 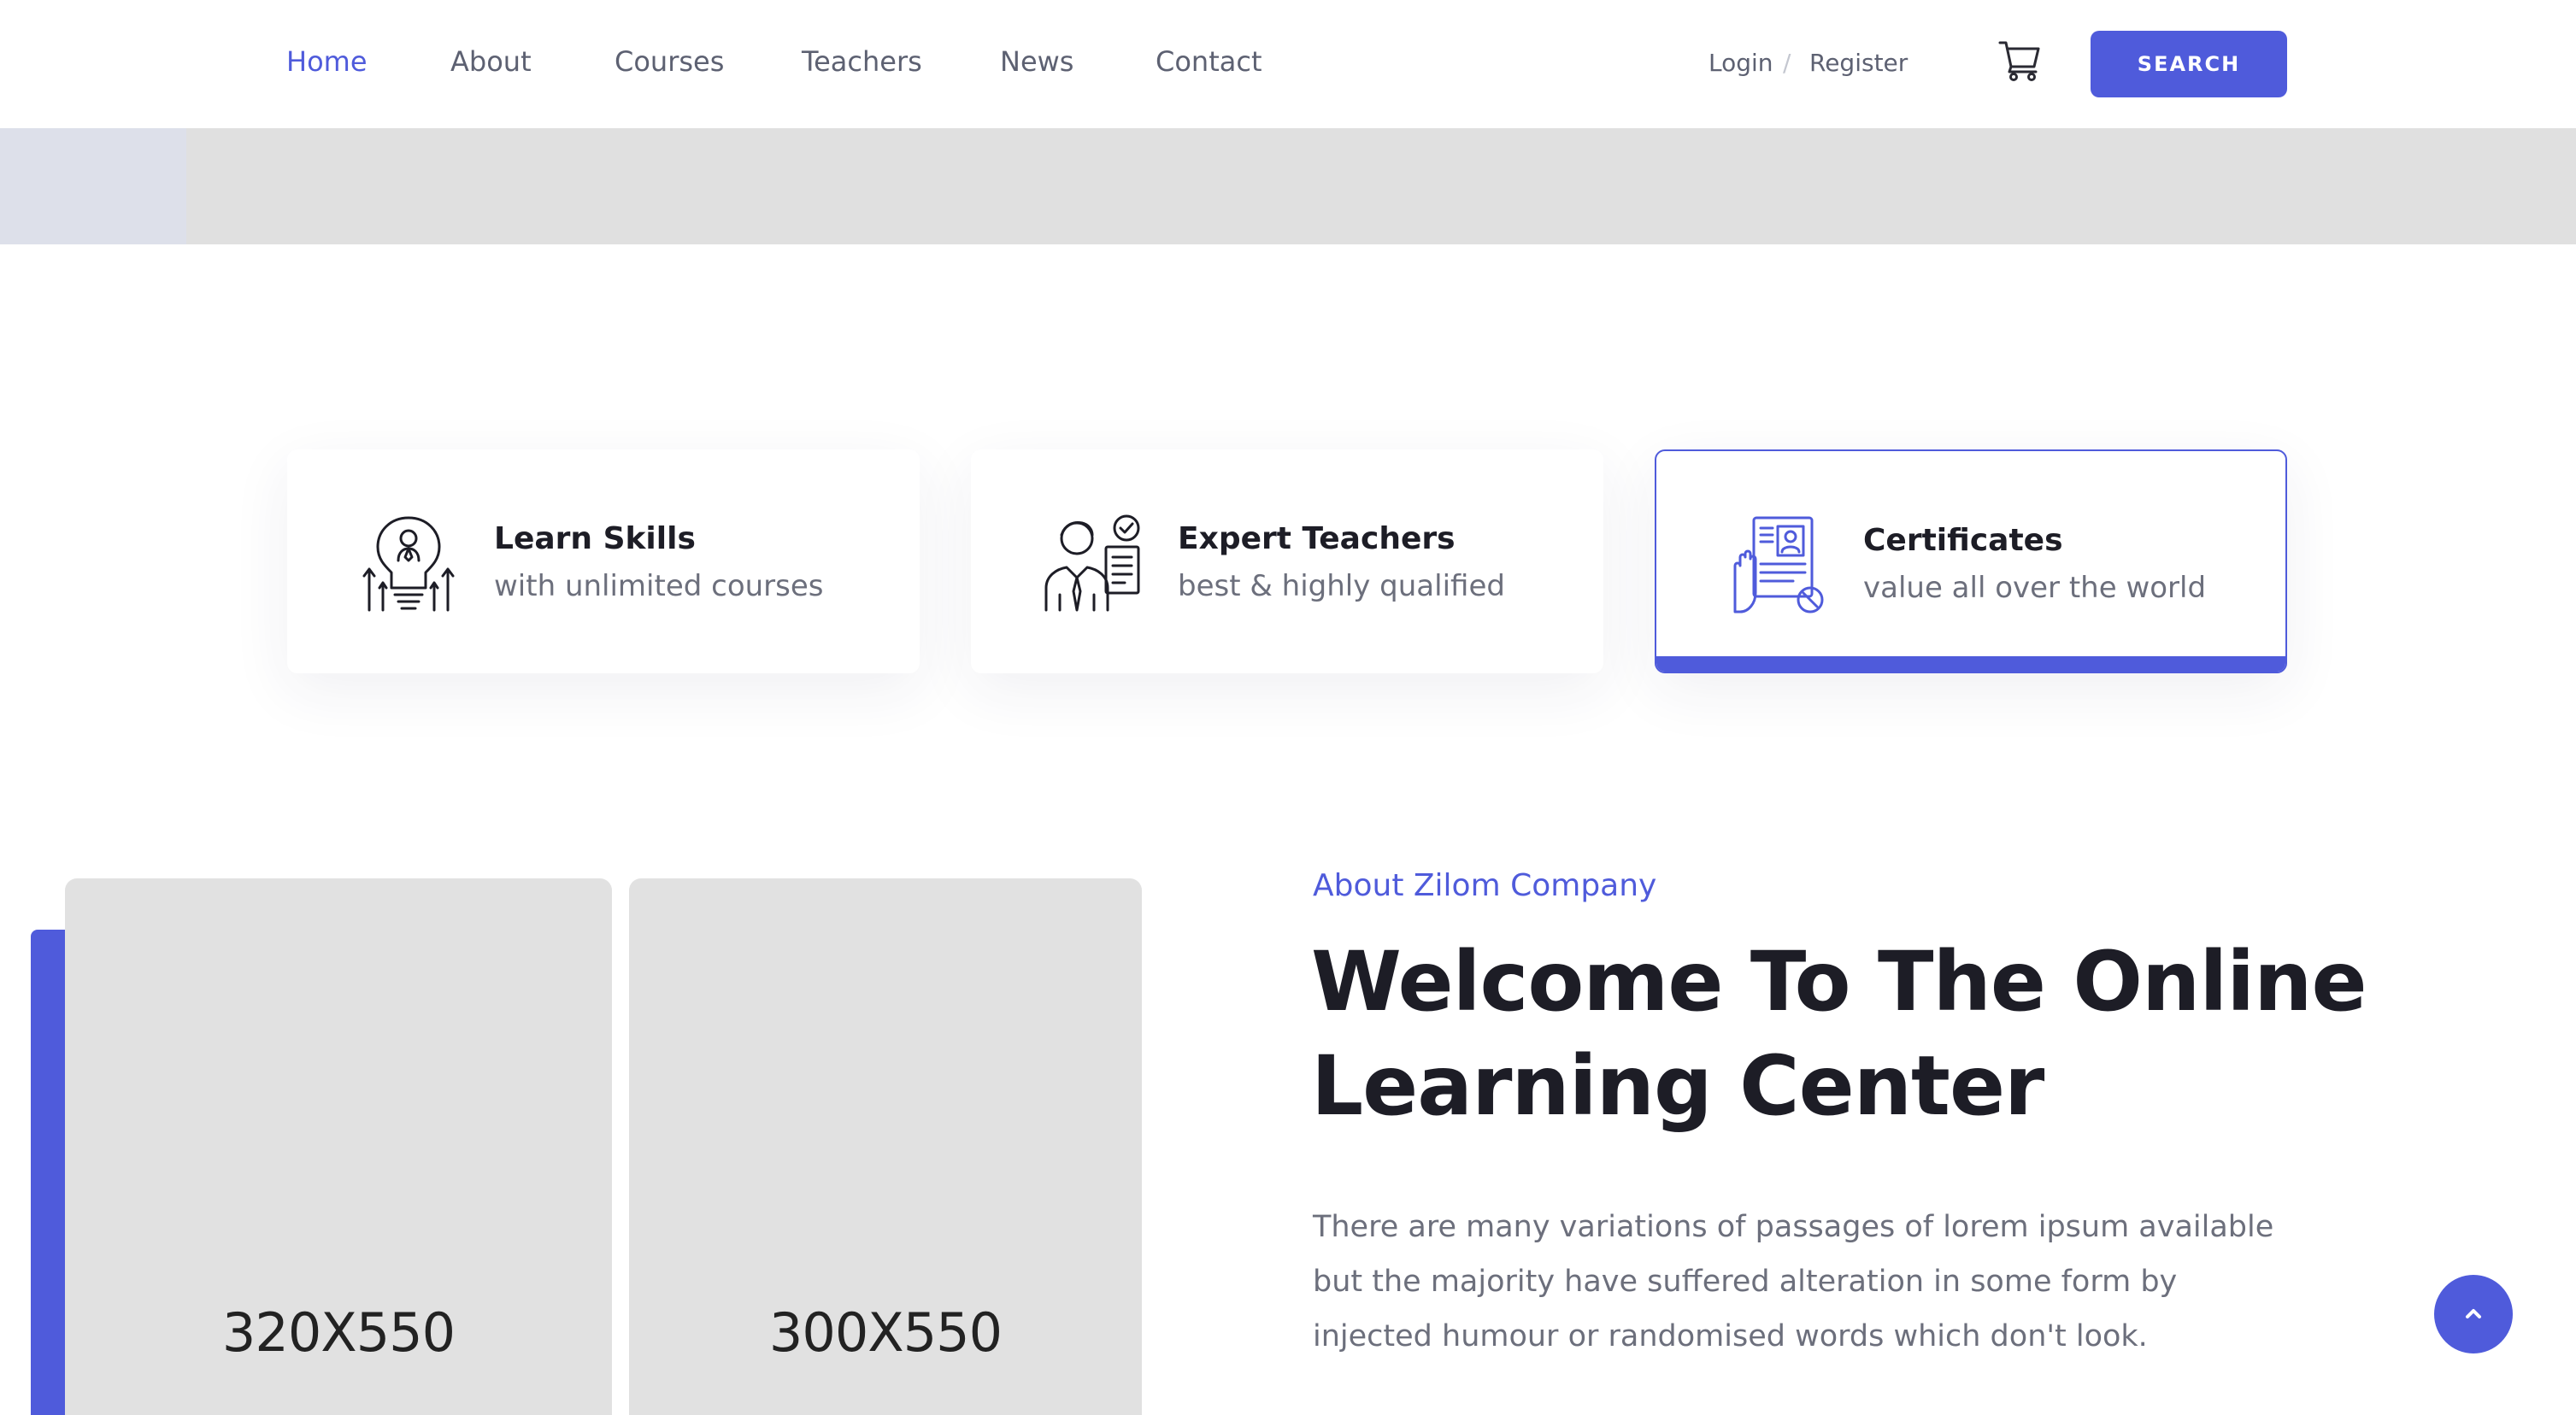 What do you see at coordinates (1778, 564) in the screenshot?
I see `certificate-icon` at bounding box center [1778, 564].